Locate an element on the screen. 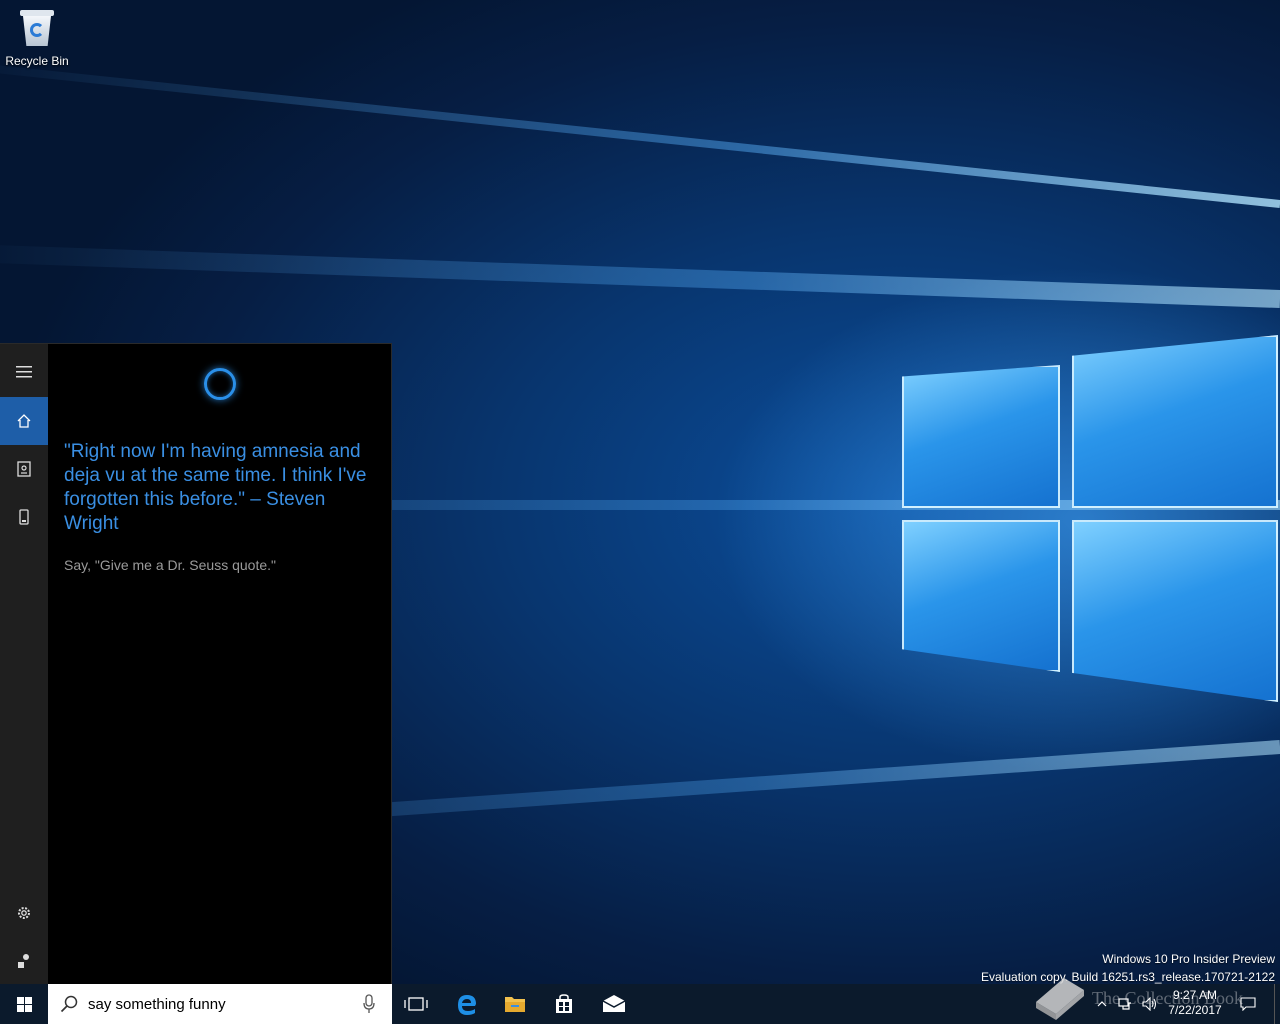 This screenshot has height=1024, width=1280. network-icon is located at coordinates (1124, 1004).